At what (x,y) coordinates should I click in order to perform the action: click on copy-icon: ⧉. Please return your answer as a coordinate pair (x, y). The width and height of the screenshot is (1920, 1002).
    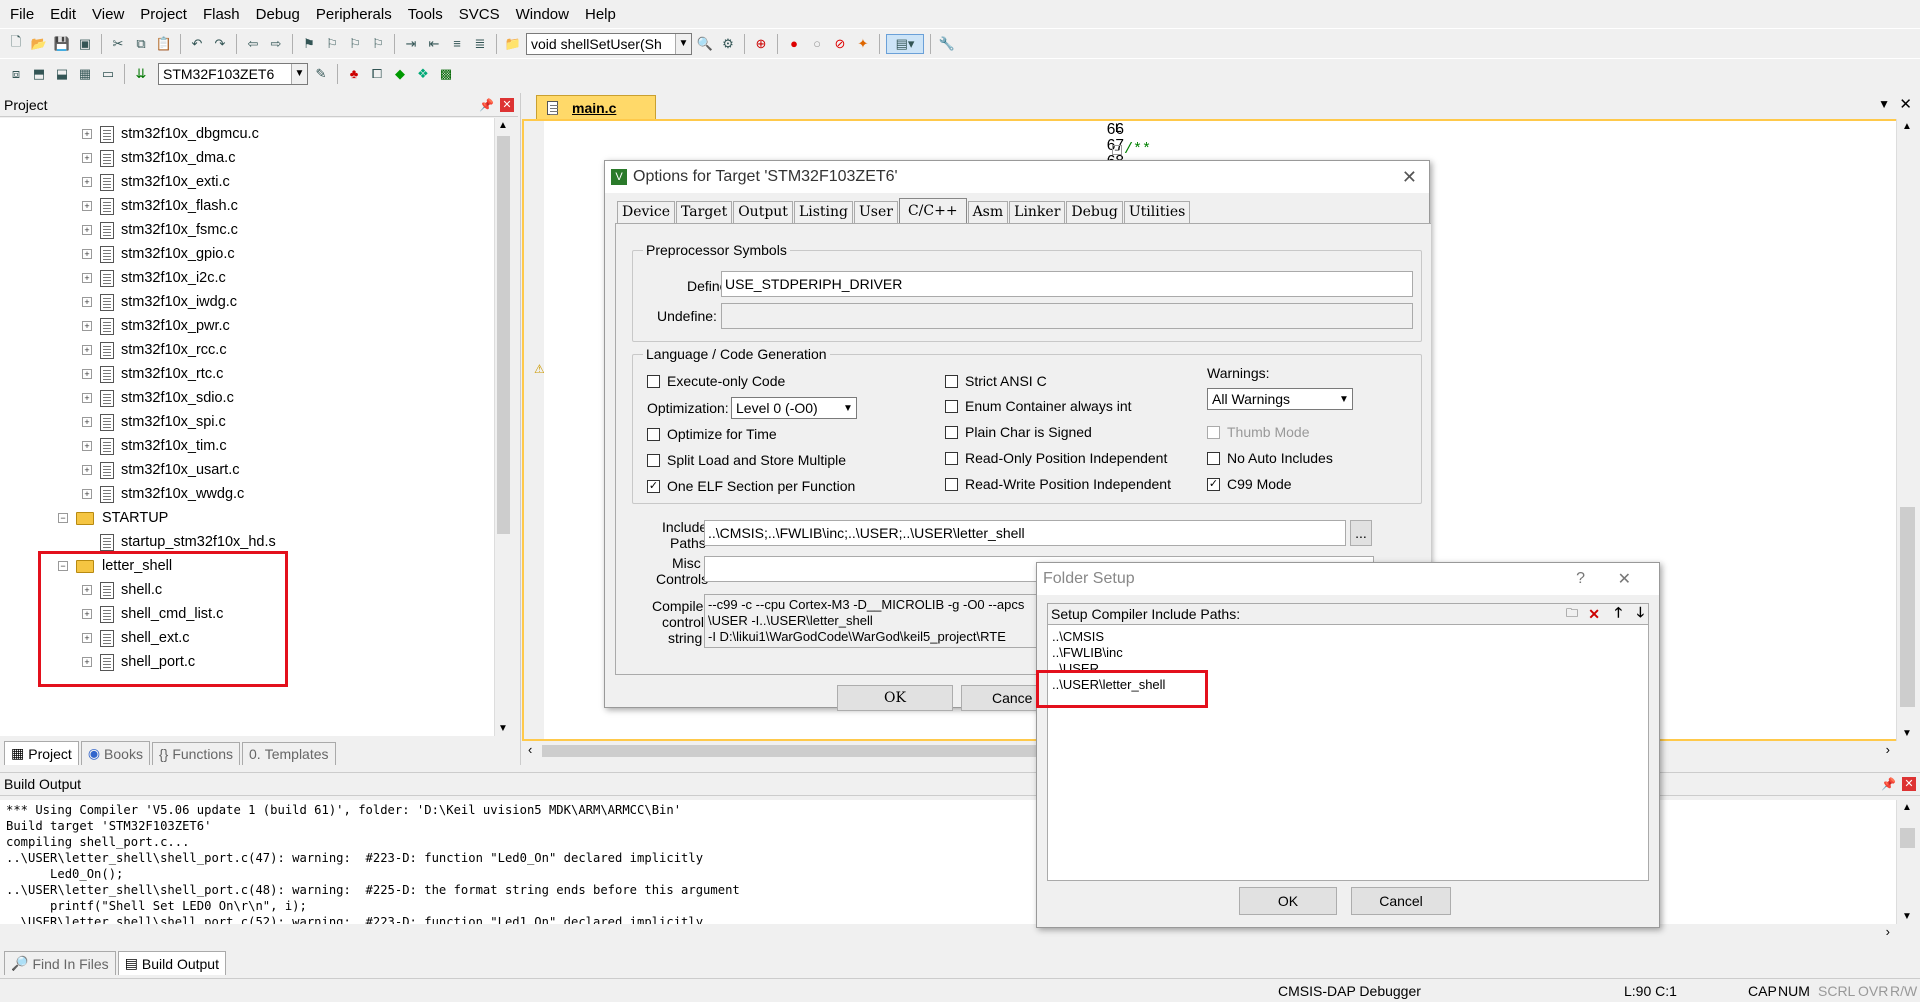
    Looking at the image, I should click on (141, 44).